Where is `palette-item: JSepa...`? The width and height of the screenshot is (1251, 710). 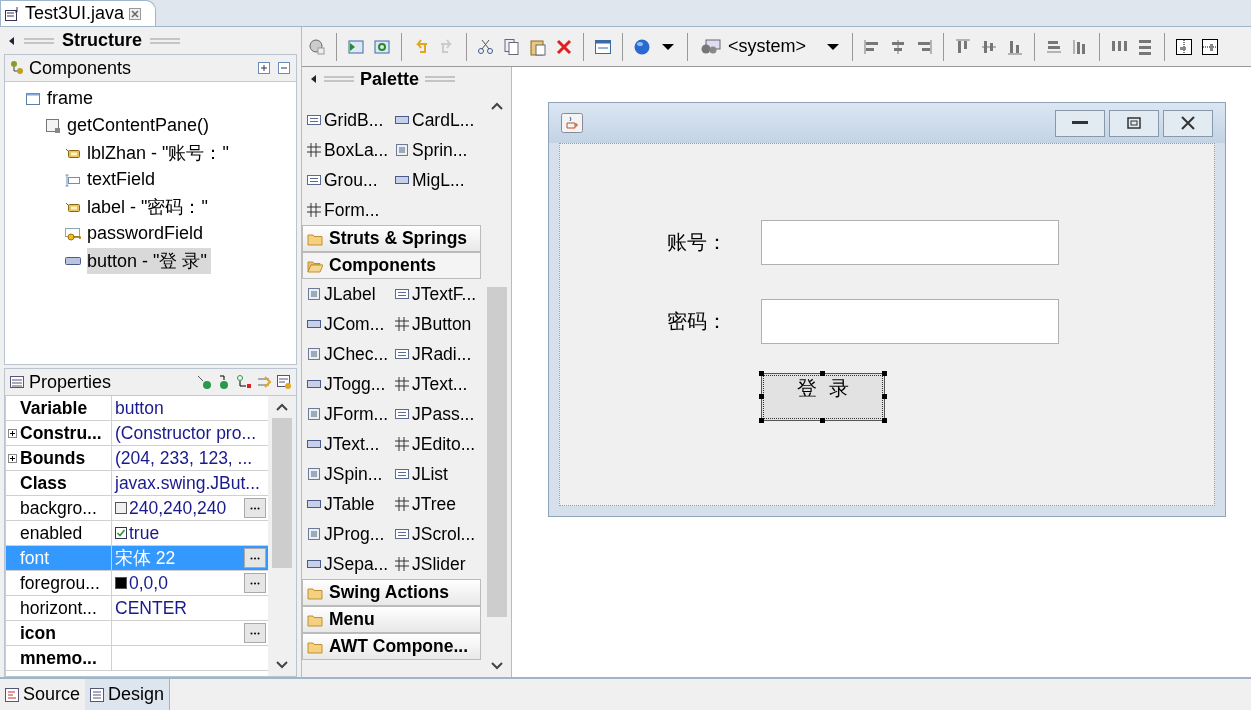
palette-item: JSepa... is located at coordinates (346, 564).